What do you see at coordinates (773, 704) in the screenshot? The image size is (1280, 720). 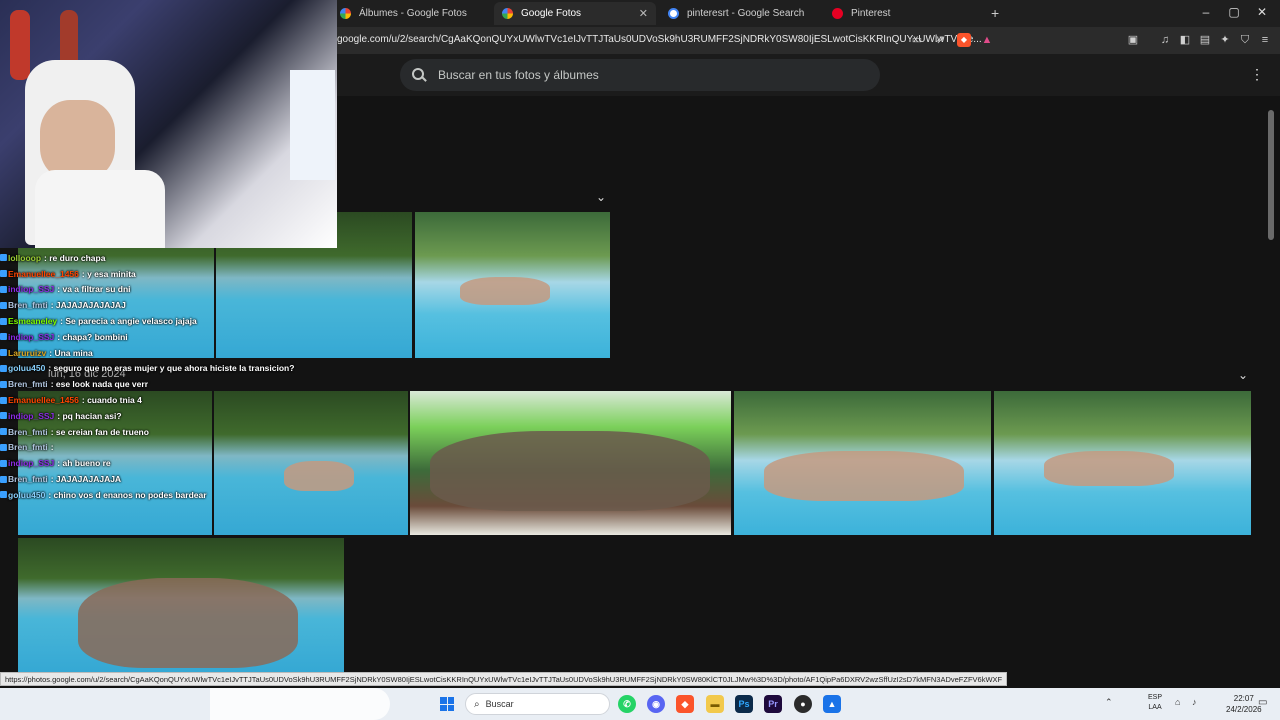 I see `premiere-icon: Pr` at bounding box center [773, 704].